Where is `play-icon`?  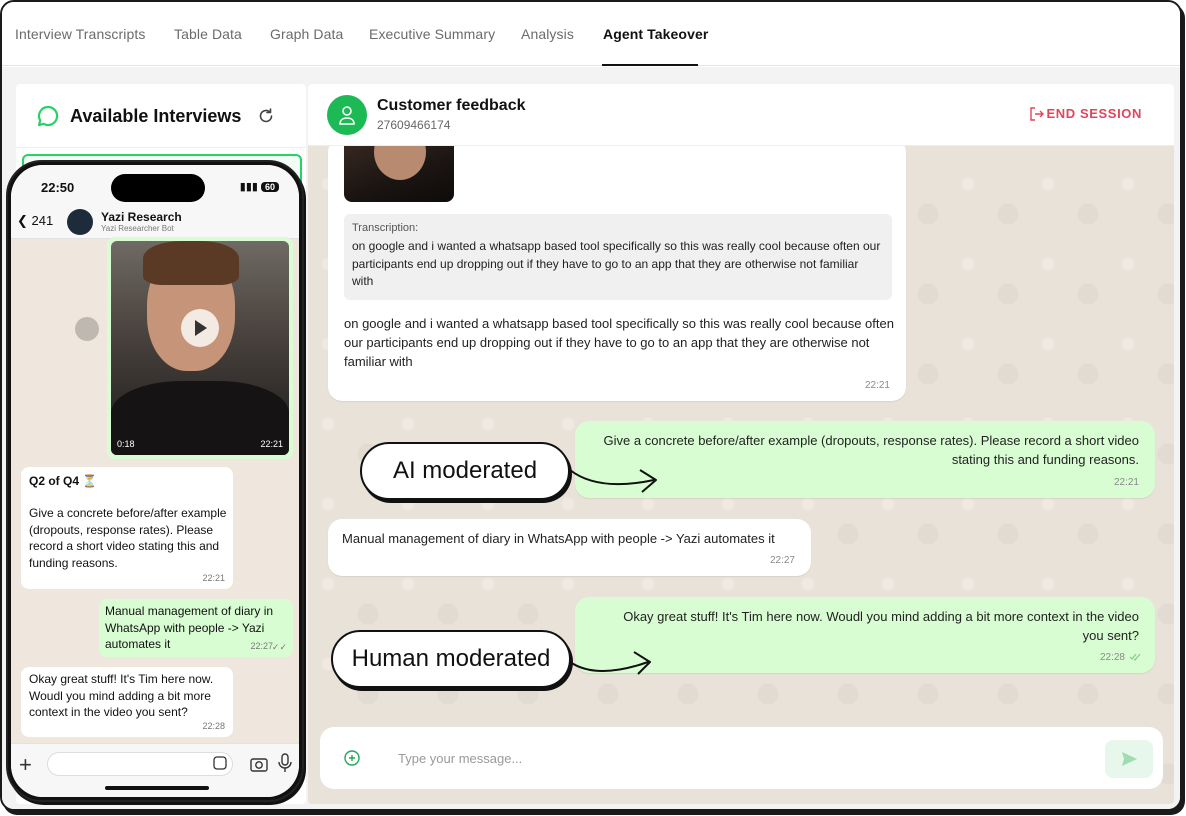
play-icon is located at coordinates (200, 328).